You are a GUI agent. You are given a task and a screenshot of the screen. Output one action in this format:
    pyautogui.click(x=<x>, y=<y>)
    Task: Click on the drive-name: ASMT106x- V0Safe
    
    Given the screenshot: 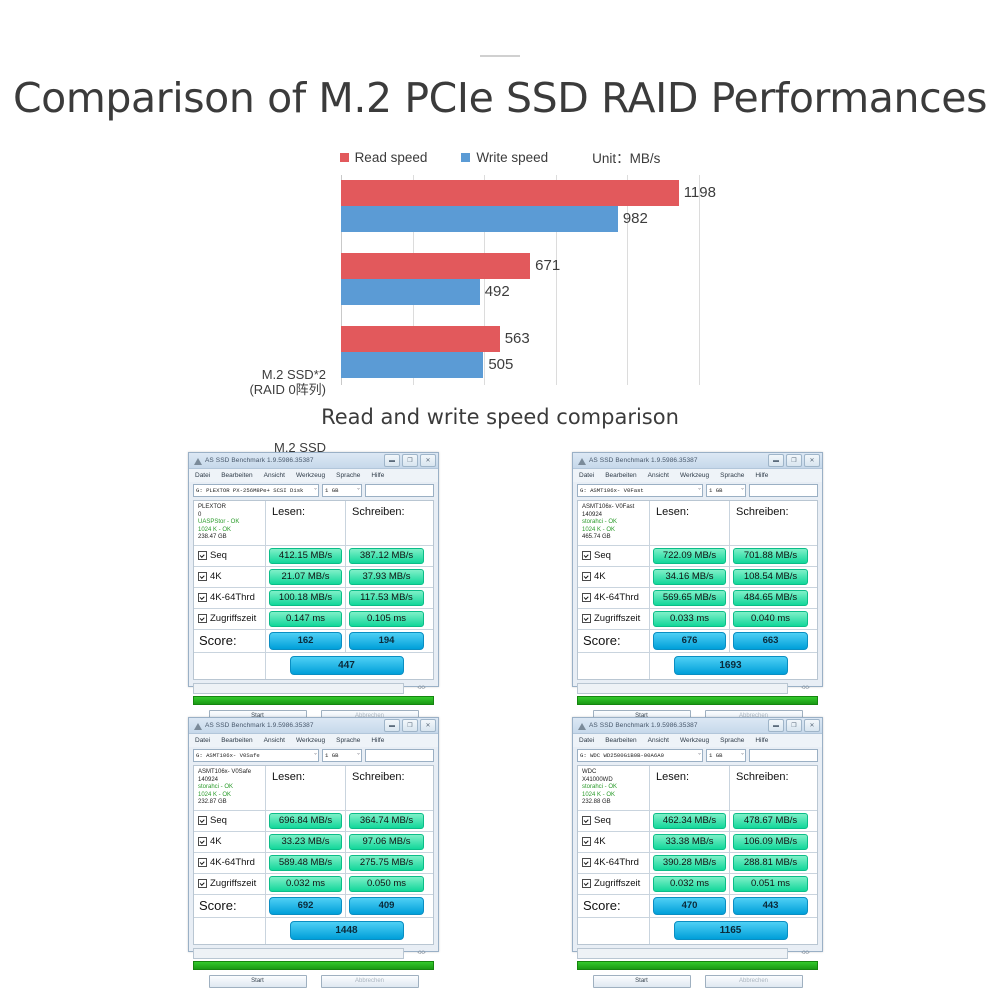 What is the action you would take?
    pyautogui.click(x=225, y=772)
    